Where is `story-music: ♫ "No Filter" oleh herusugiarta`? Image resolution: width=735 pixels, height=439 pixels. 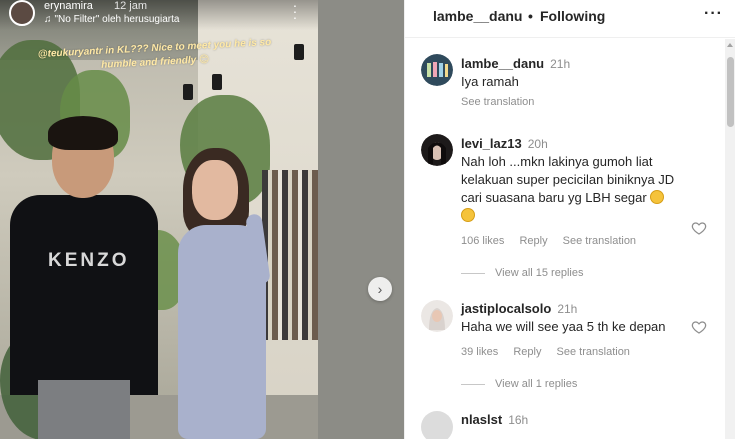 story-music: ♫ "No Filter" oleh herusugiarta is located at coordinates (111, 19).